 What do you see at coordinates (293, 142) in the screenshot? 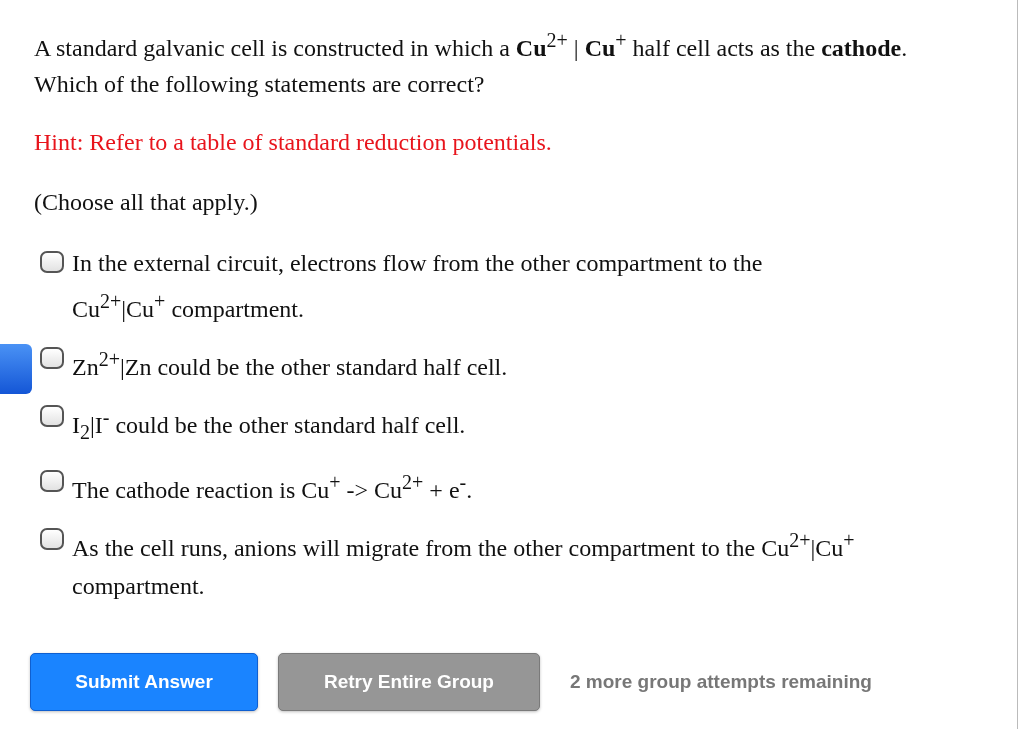
I see `hint-text: Hint: Refer to a table of standard reduction potentials.` at bounding box center [293, 142].